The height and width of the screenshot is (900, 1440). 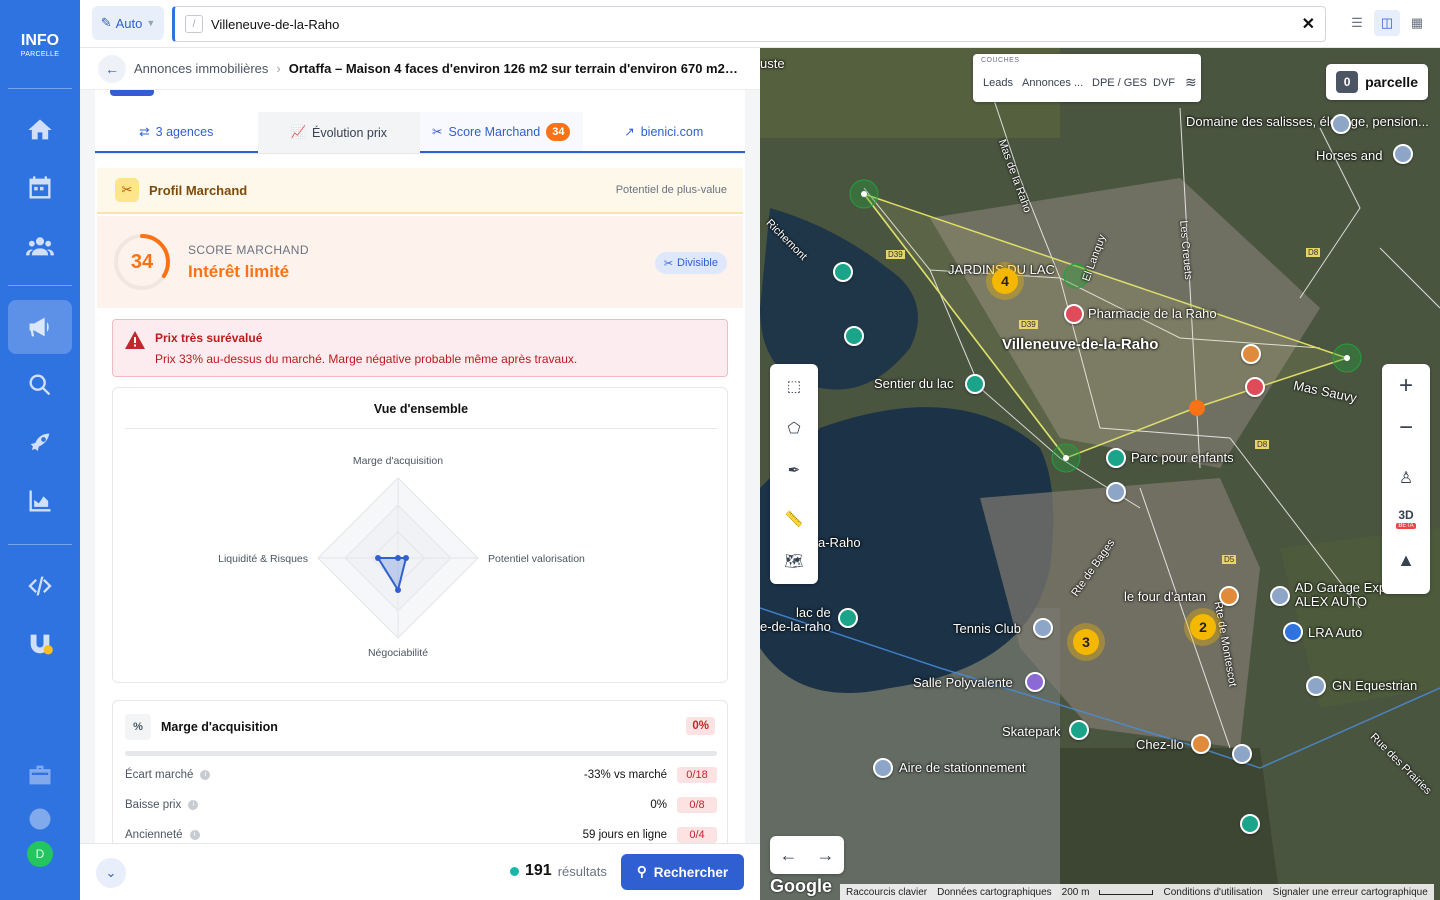 What do you see at coordinates (338, 132) in the screenshot?
I see `tab-evolution-prix: 📈 Évolution prix` at bounding box center [338, 132].